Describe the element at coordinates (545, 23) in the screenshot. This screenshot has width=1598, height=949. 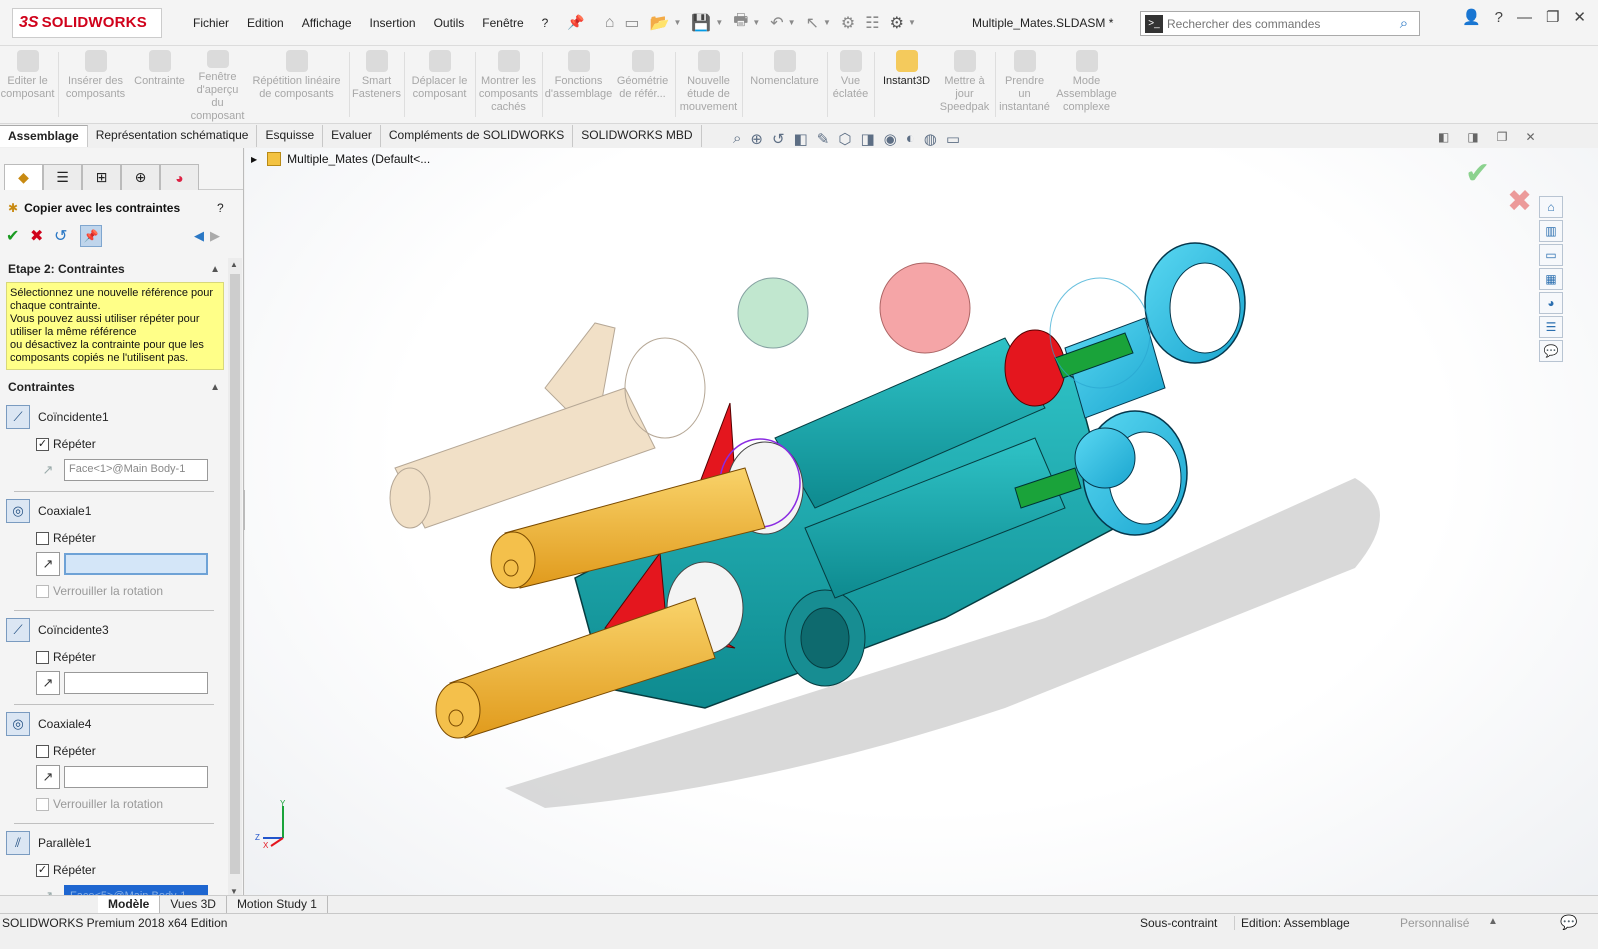
I see `menu-help: ?` at that location.